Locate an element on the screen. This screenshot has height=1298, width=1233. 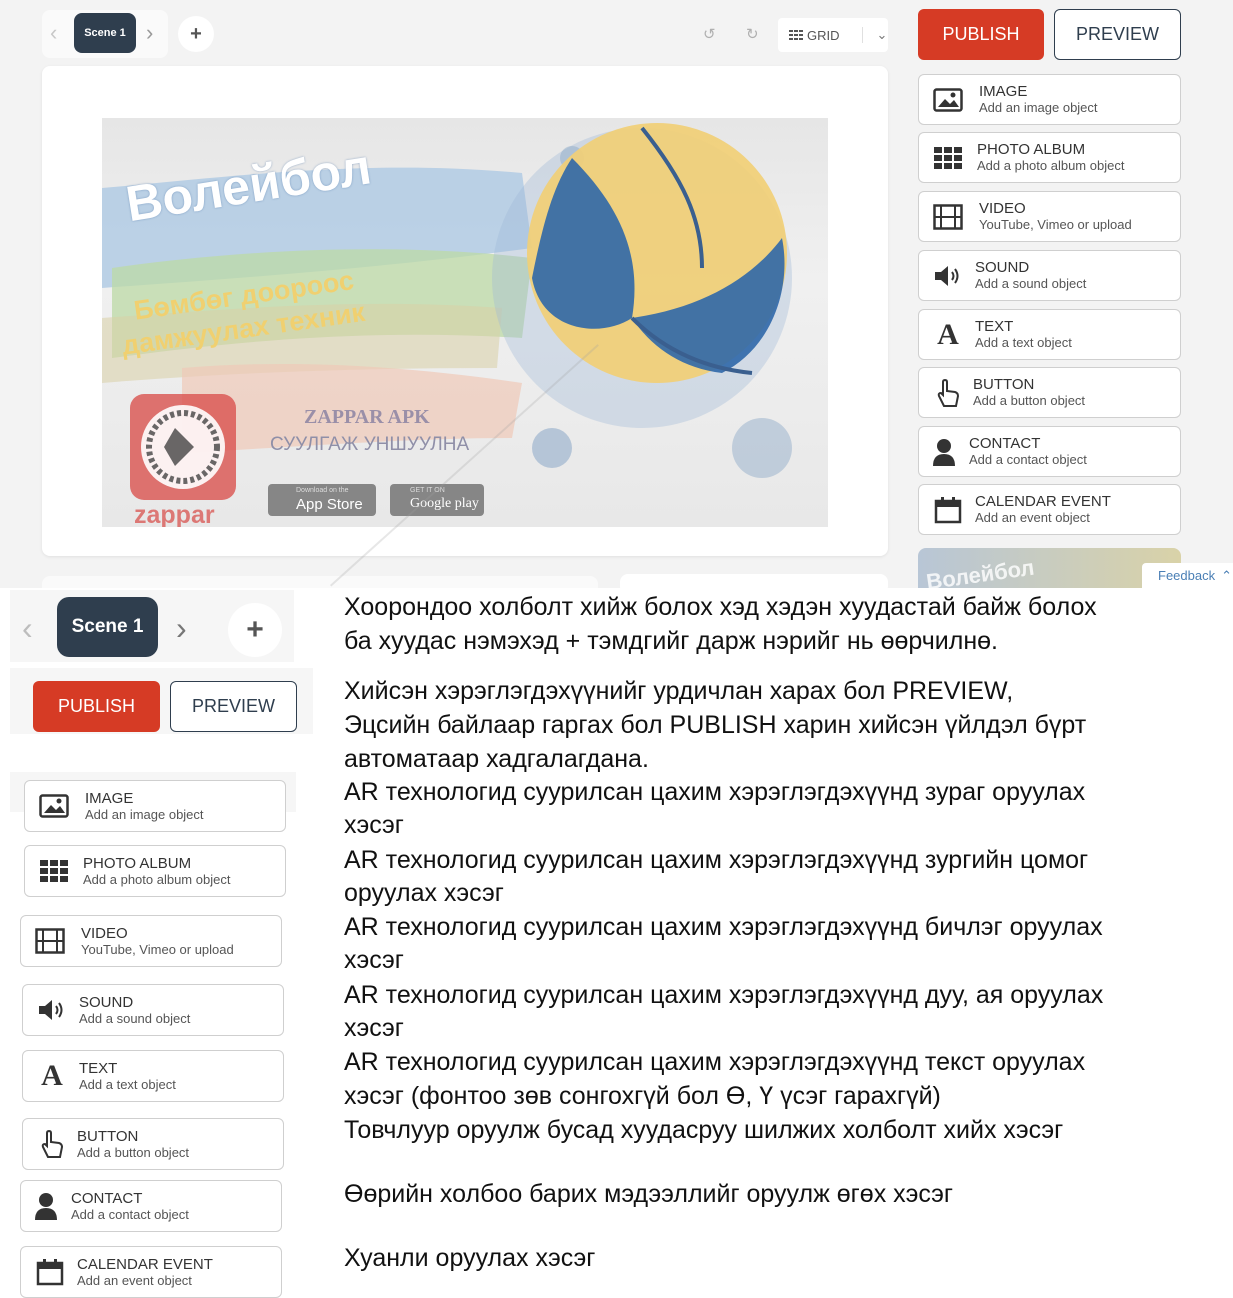
text-object-button-zoom: A TEXT Add a text object is located at coordinates (153, 1076).